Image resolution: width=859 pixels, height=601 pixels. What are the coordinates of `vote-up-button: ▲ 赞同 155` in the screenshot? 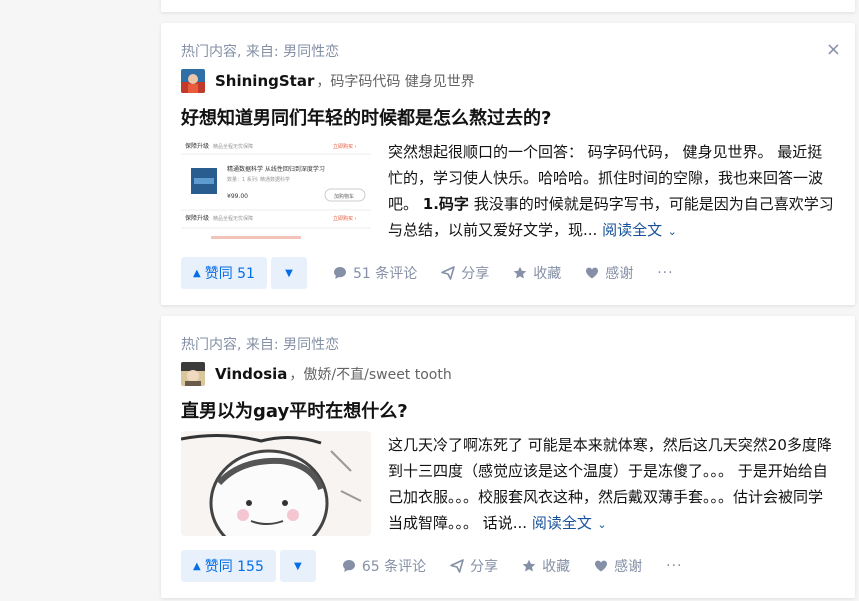 It's located at (228, 566).